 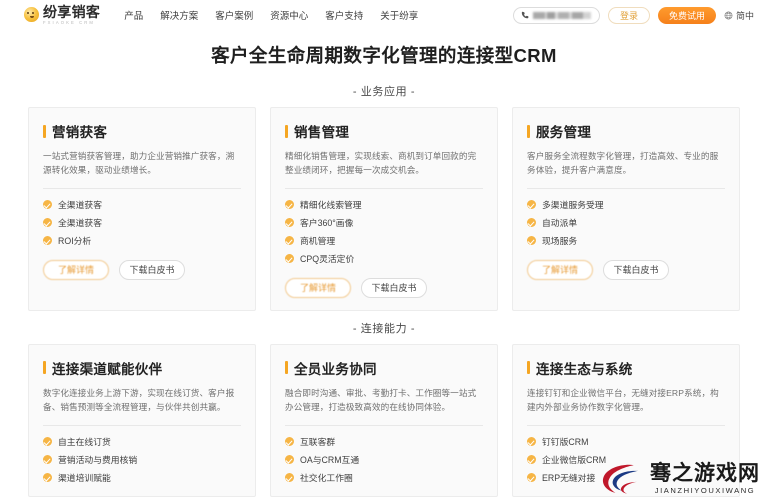 What do you see at coordinates (561, 15) in the screenshot?
I see `phone-number` at bounding box center [561, 15].